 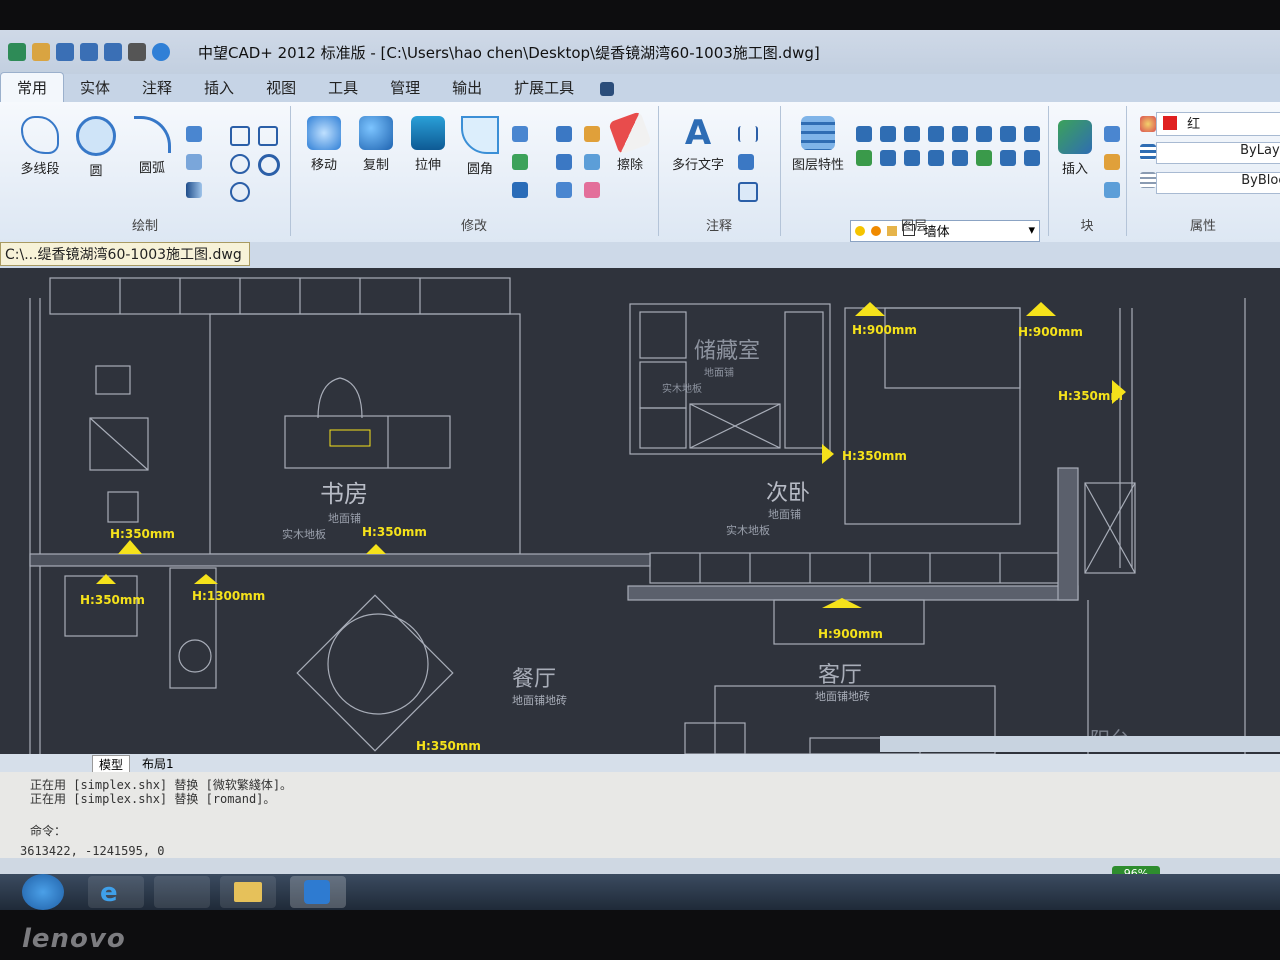 I want to click on copy-button: 复制, so click(x=376, y=144).